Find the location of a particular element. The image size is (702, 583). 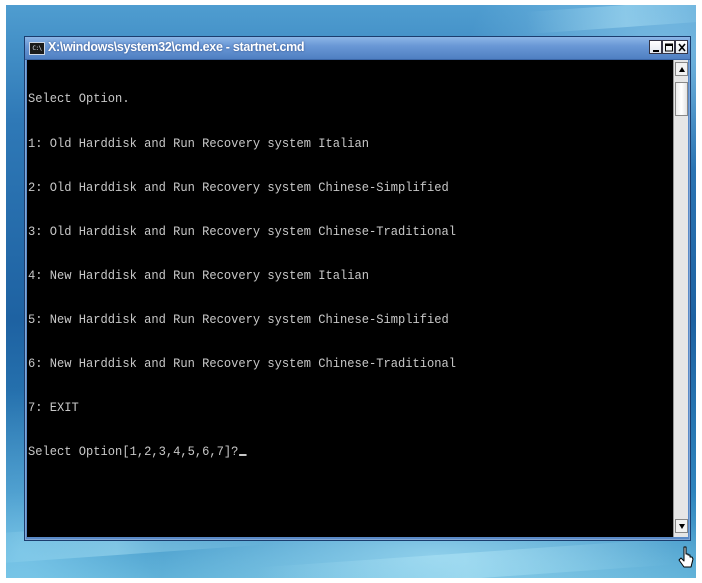

mouse-pointer-icon is located at coordinates (686, 557).